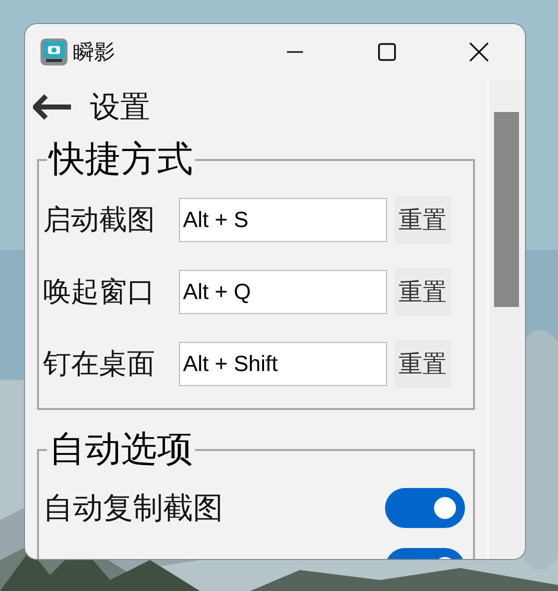  What do you see at coordinates (121, 450) in the screenshot?
I see `group-title: 自动选项` at bounding box center [121, 450].